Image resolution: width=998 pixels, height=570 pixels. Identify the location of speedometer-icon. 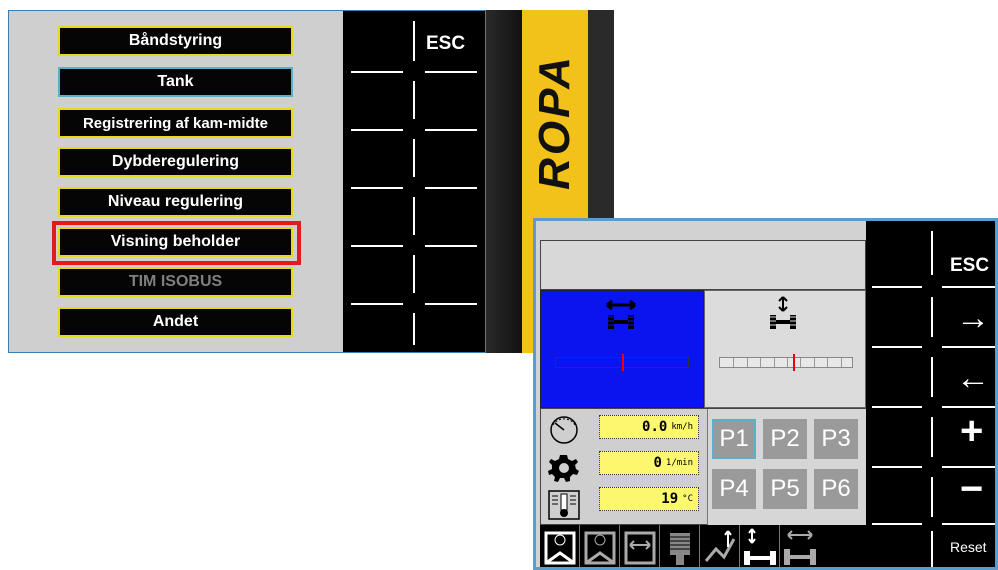
(564, 430).